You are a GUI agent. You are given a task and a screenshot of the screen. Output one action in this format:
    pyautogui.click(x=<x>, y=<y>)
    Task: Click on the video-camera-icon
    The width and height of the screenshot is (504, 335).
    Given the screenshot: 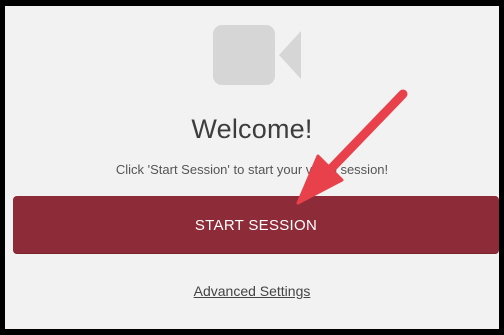 What is the action you would take?
    pyautogui.click(x=257, y=55)
    